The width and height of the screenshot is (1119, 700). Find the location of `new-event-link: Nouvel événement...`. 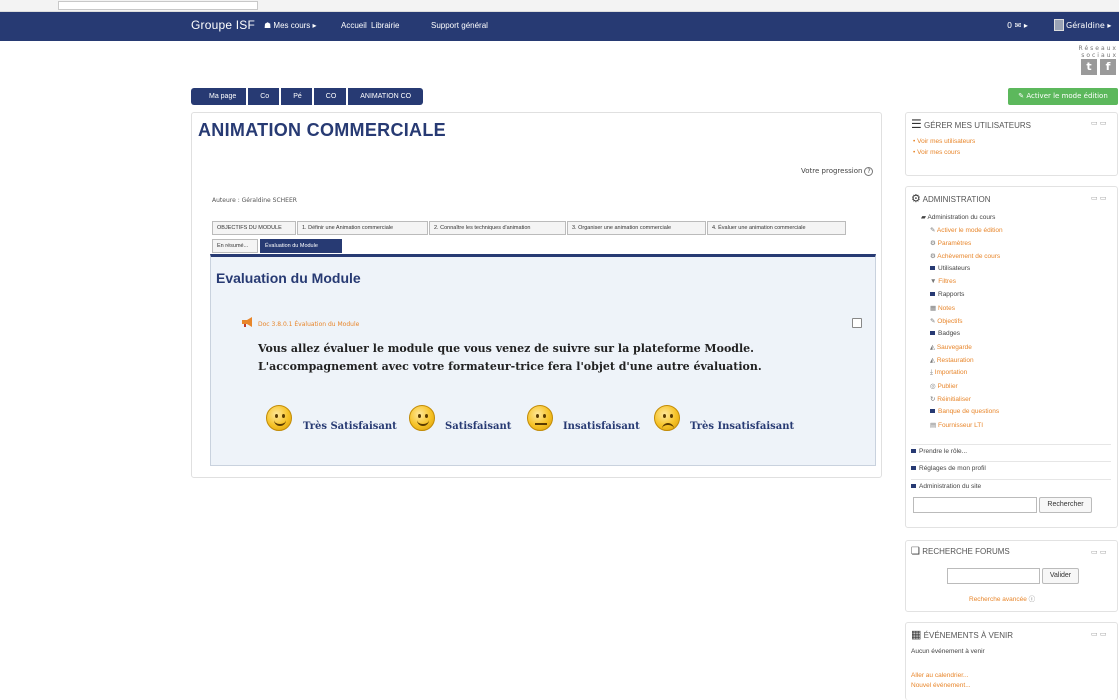

new-event-link: Nouvel événement... is located at coordinates (941, 685).